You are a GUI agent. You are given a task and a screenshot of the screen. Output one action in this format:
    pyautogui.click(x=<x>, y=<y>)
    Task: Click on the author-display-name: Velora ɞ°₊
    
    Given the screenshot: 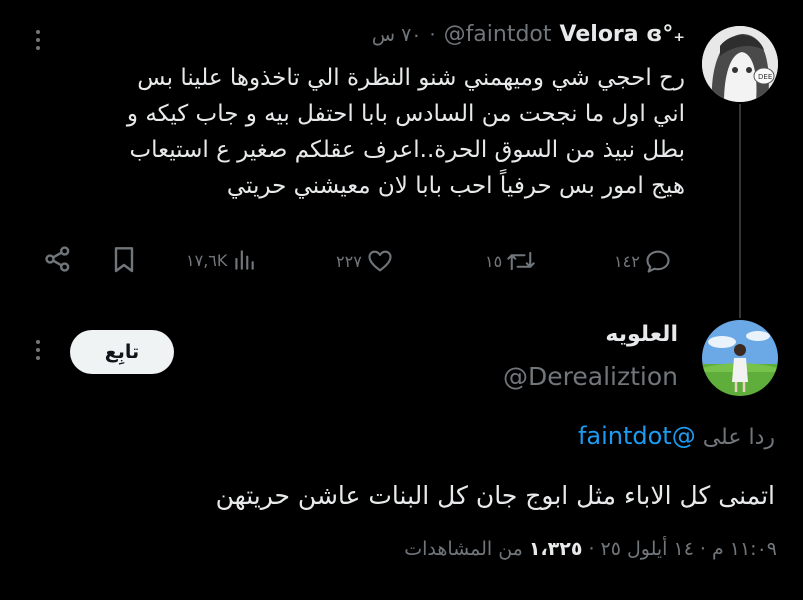 What is the action you would take?
    pyautogui.click(x=622, y=34)
    